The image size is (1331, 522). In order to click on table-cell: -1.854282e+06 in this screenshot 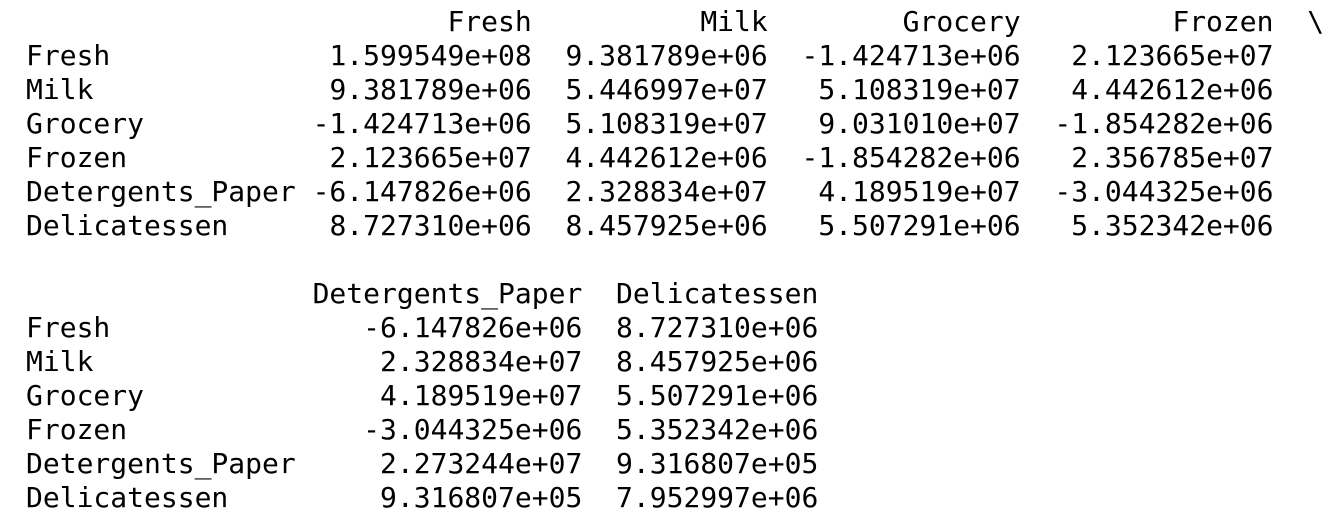, I will do `click(1164, 123)`.